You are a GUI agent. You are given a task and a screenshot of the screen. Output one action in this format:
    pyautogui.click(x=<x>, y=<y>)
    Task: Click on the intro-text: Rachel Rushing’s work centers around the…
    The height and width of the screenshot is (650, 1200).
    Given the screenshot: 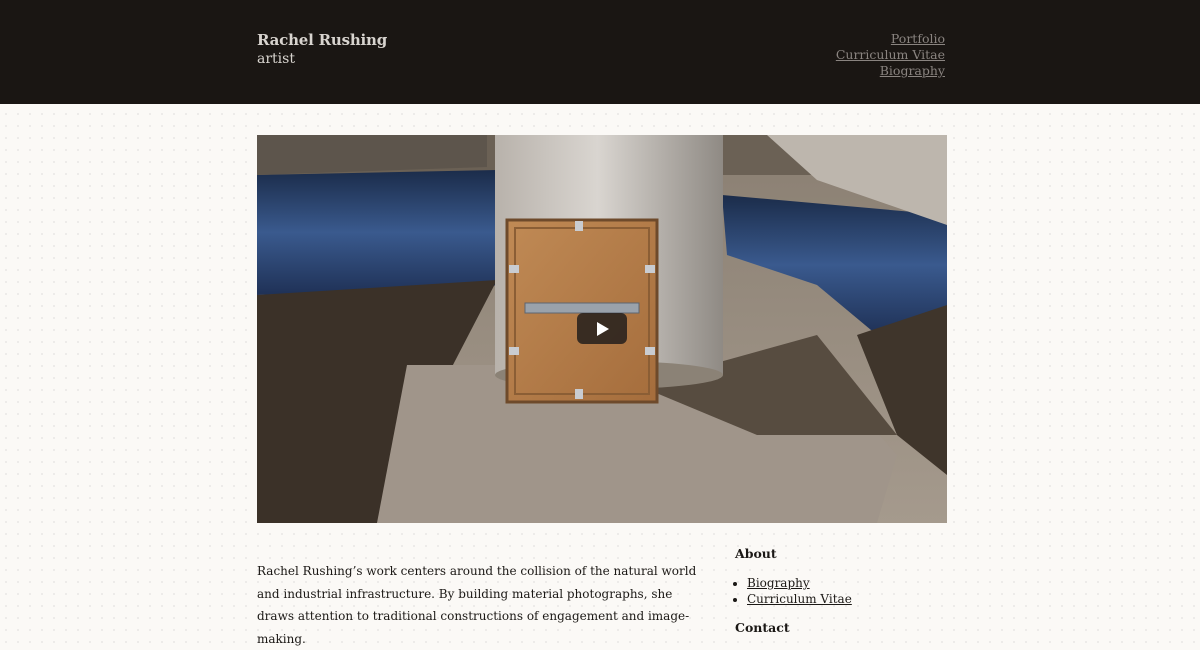 What is the action you would take?
    pyautogui.click(x=477, y=605)
    